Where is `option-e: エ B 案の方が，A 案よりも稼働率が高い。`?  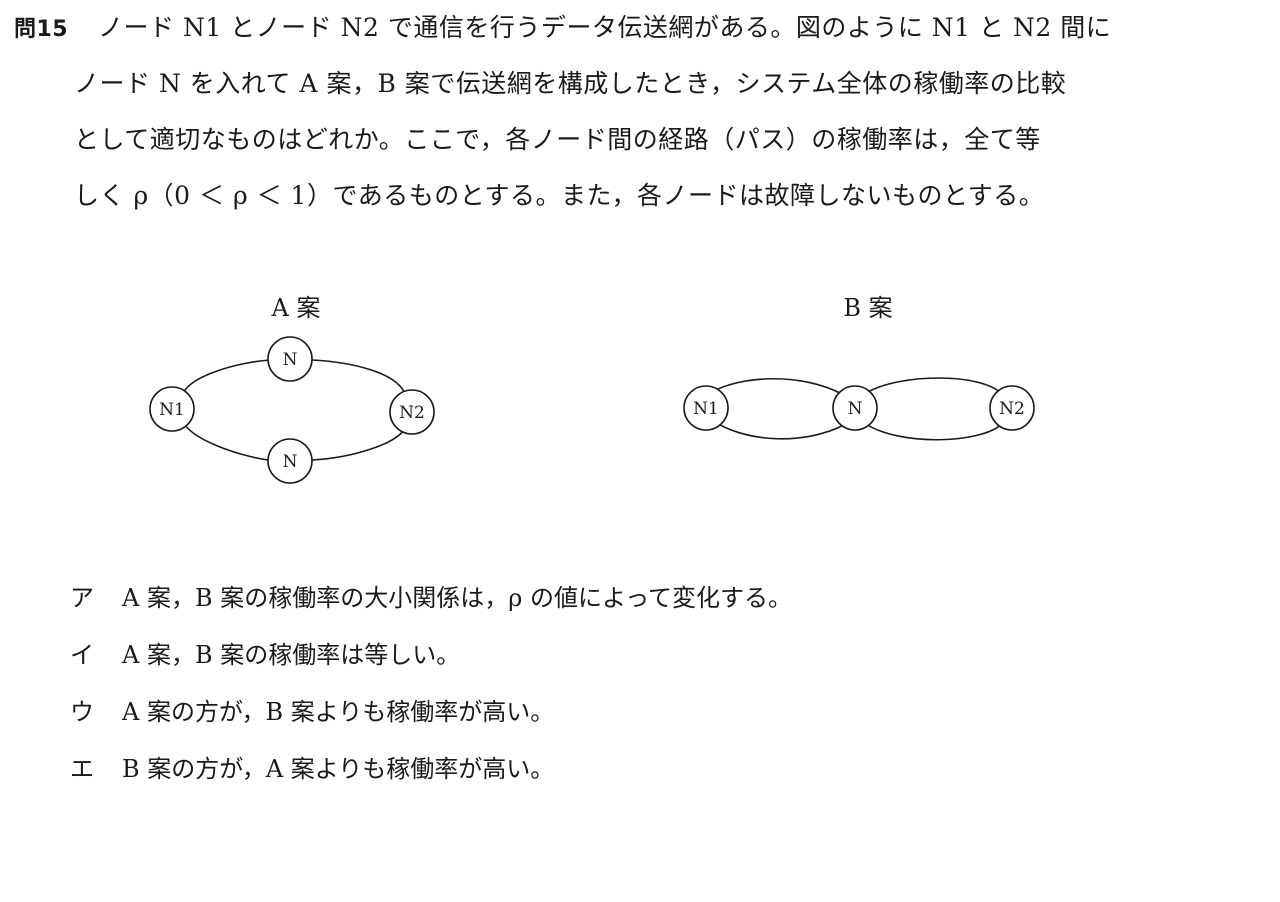 option-e: エ B 案の方が，A 案よりも稼働率が高い。 is located at coordinates (312, 769).